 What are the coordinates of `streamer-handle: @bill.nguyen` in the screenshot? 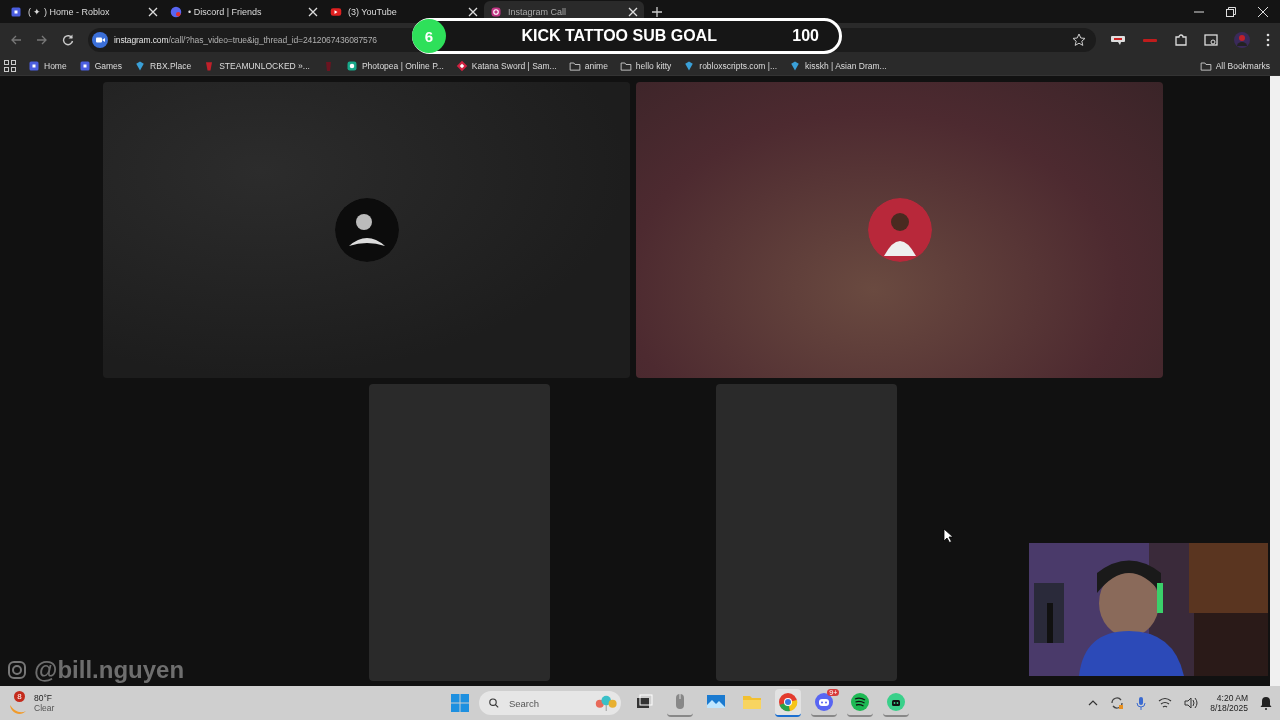 It's located at (109, 670).